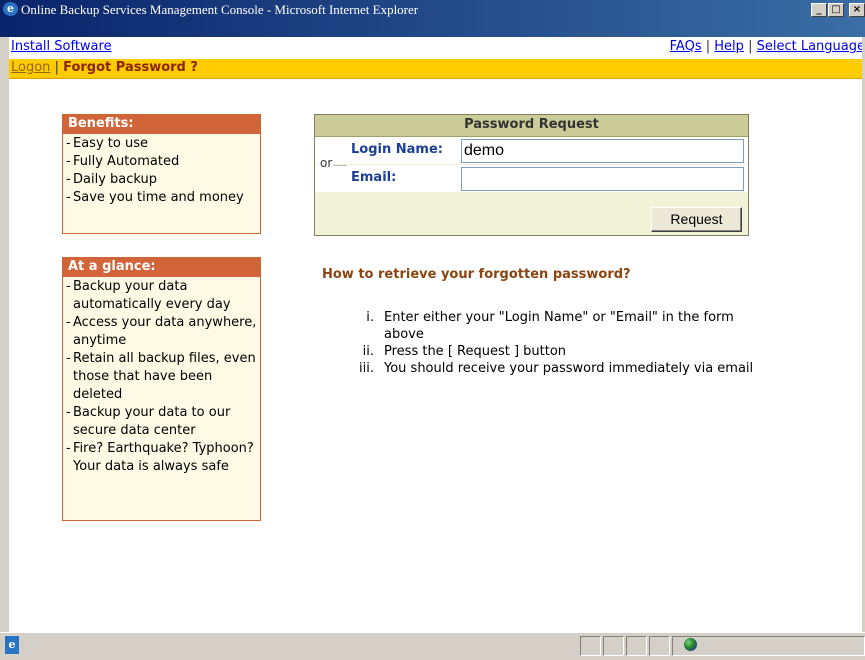  Describe the element at coordinates (811, 46) in the screenshot. I see `select-language-link: Select Language` at that location.